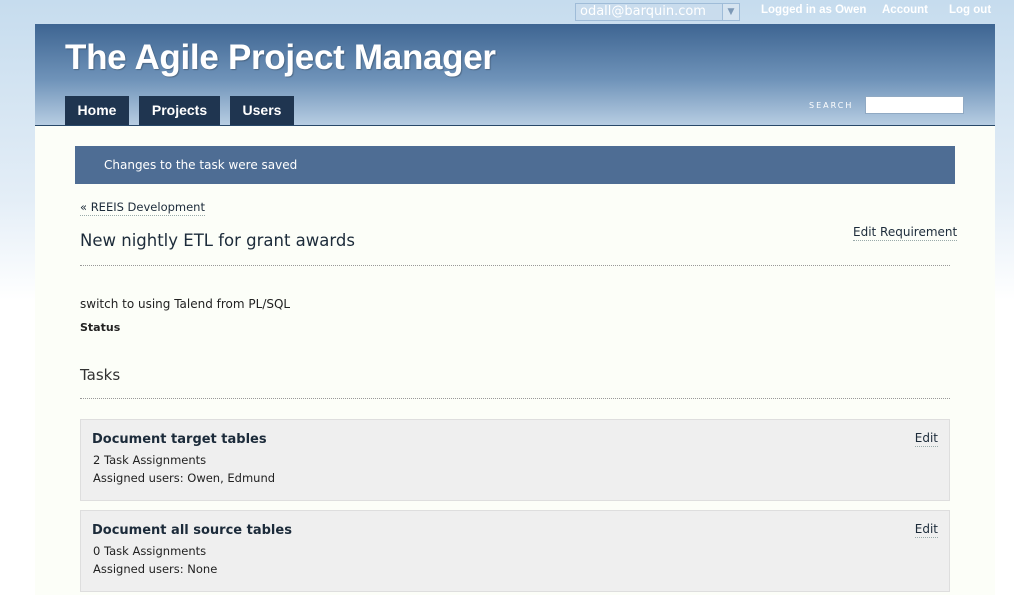 This screenshot has height=595, width=1014. What do you see at coordinates (730, 12) in the screenshot?
I see `chevron-down-icon: ▼` at bounding box center [730, 12].